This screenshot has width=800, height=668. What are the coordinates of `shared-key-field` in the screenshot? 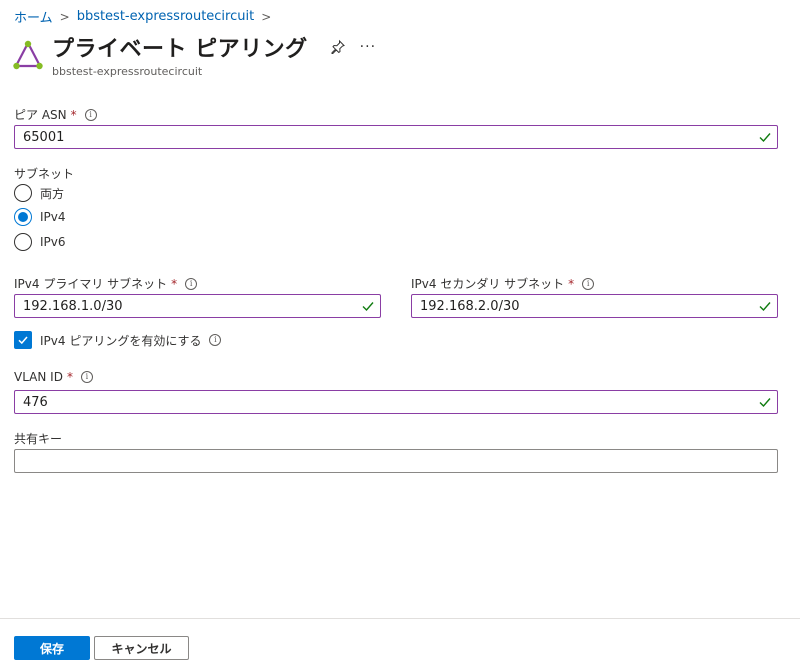 It's located at (396, 461).